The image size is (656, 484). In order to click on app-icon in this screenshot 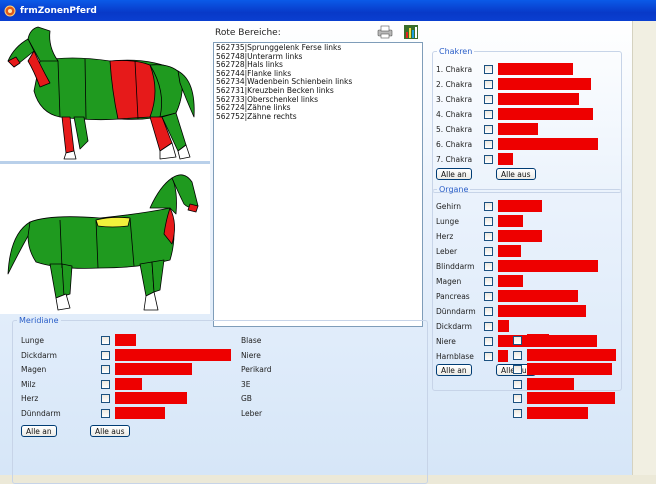, I will do `click(10, 10)`.